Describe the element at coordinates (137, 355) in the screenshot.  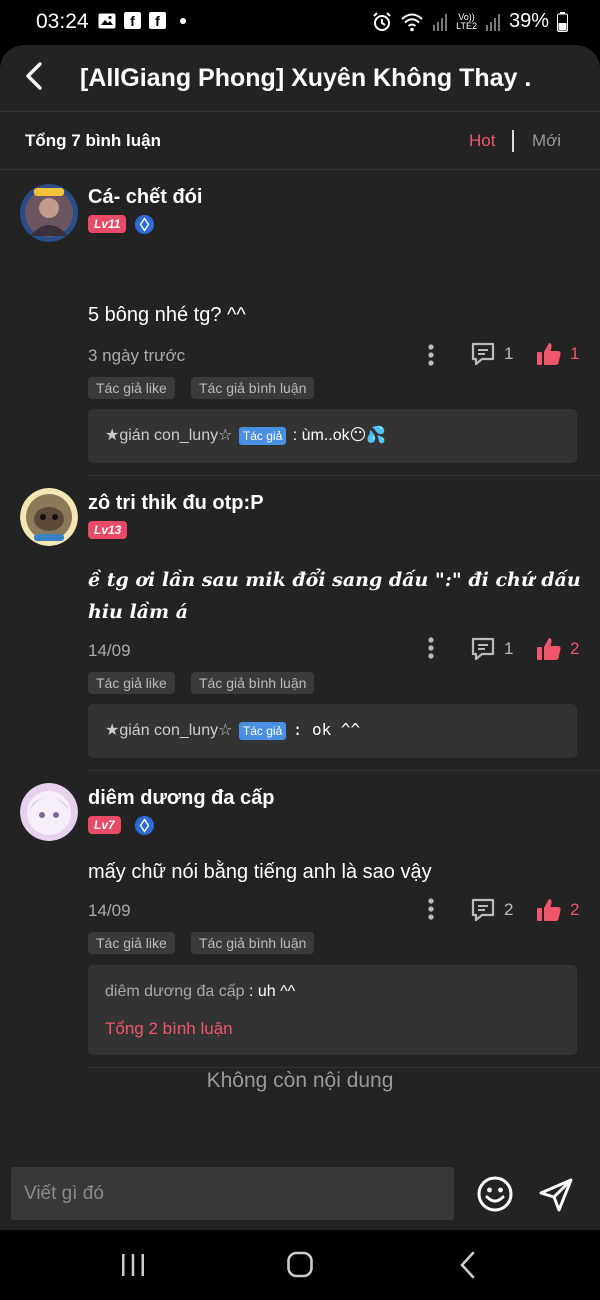
I see `comment-time: 3 ngày trước` at that location.